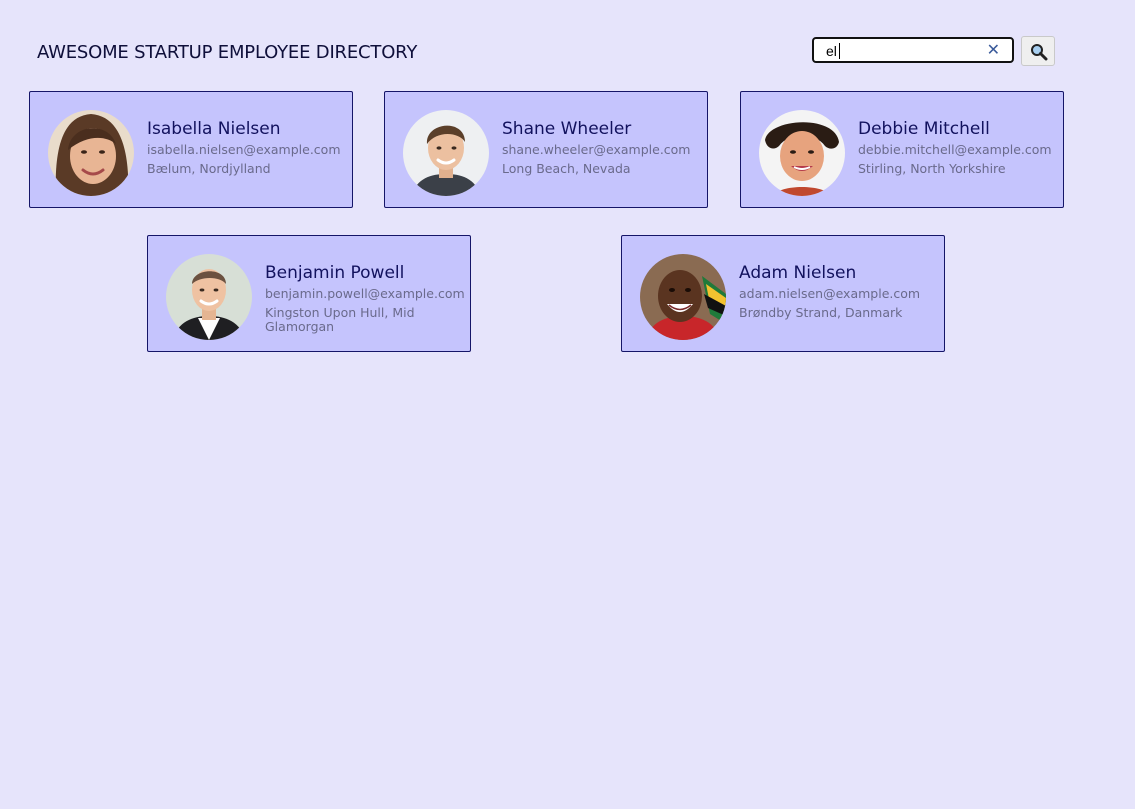  Describe the element at coordinates (596, 149) in the screenshot. I see `employee-email: shane.wheeler@example.com` at that location.